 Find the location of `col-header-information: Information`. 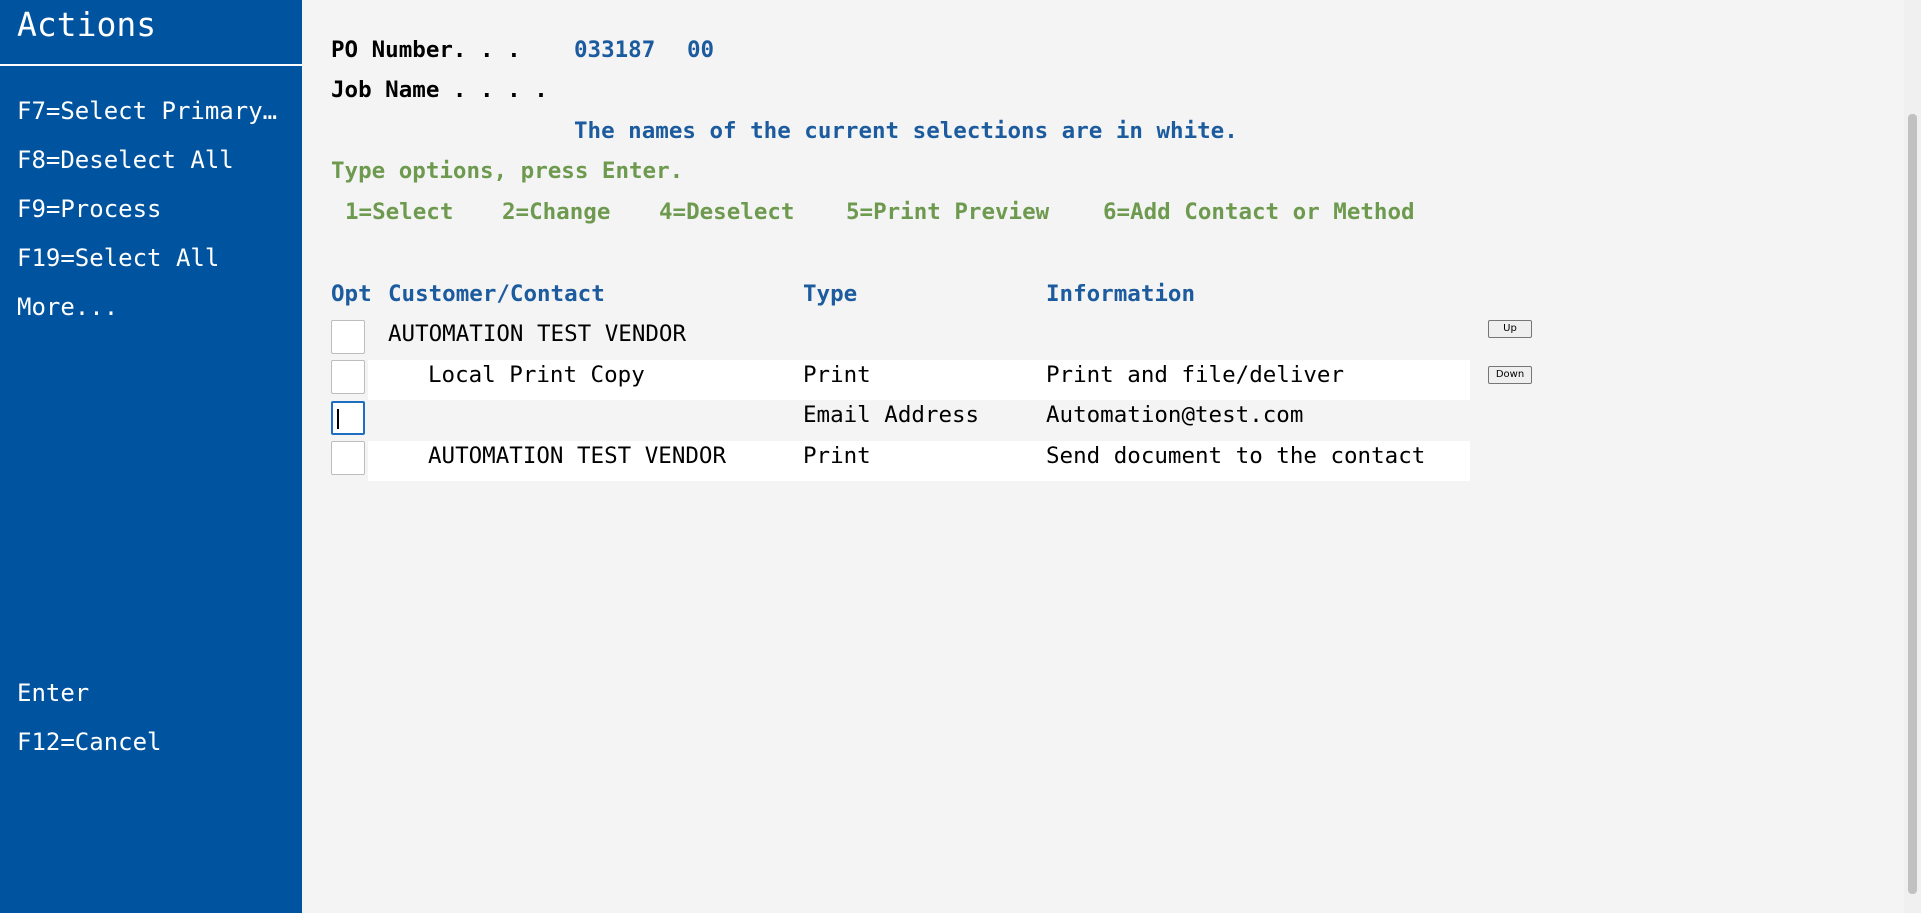

col-header-information: Information is located at coordinates (1121, 294).